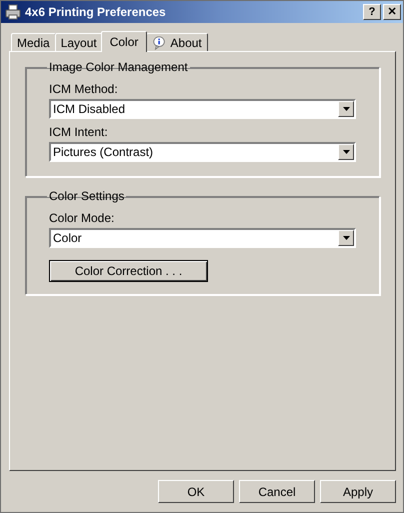  What do you see at coordinates (13, 12) in the screenshot?
I see `printer-icon` at bounding box center [13, 12].